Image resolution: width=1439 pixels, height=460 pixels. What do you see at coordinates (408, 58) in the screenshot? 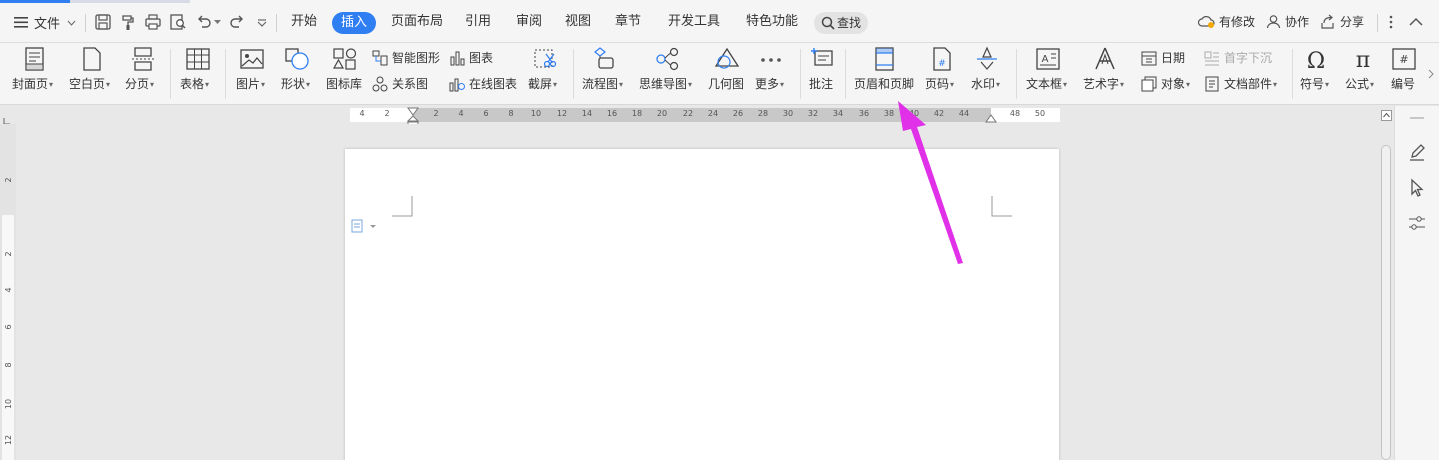
I see `smart-shape-button: 智能图形` at bounding box center [408, 58].